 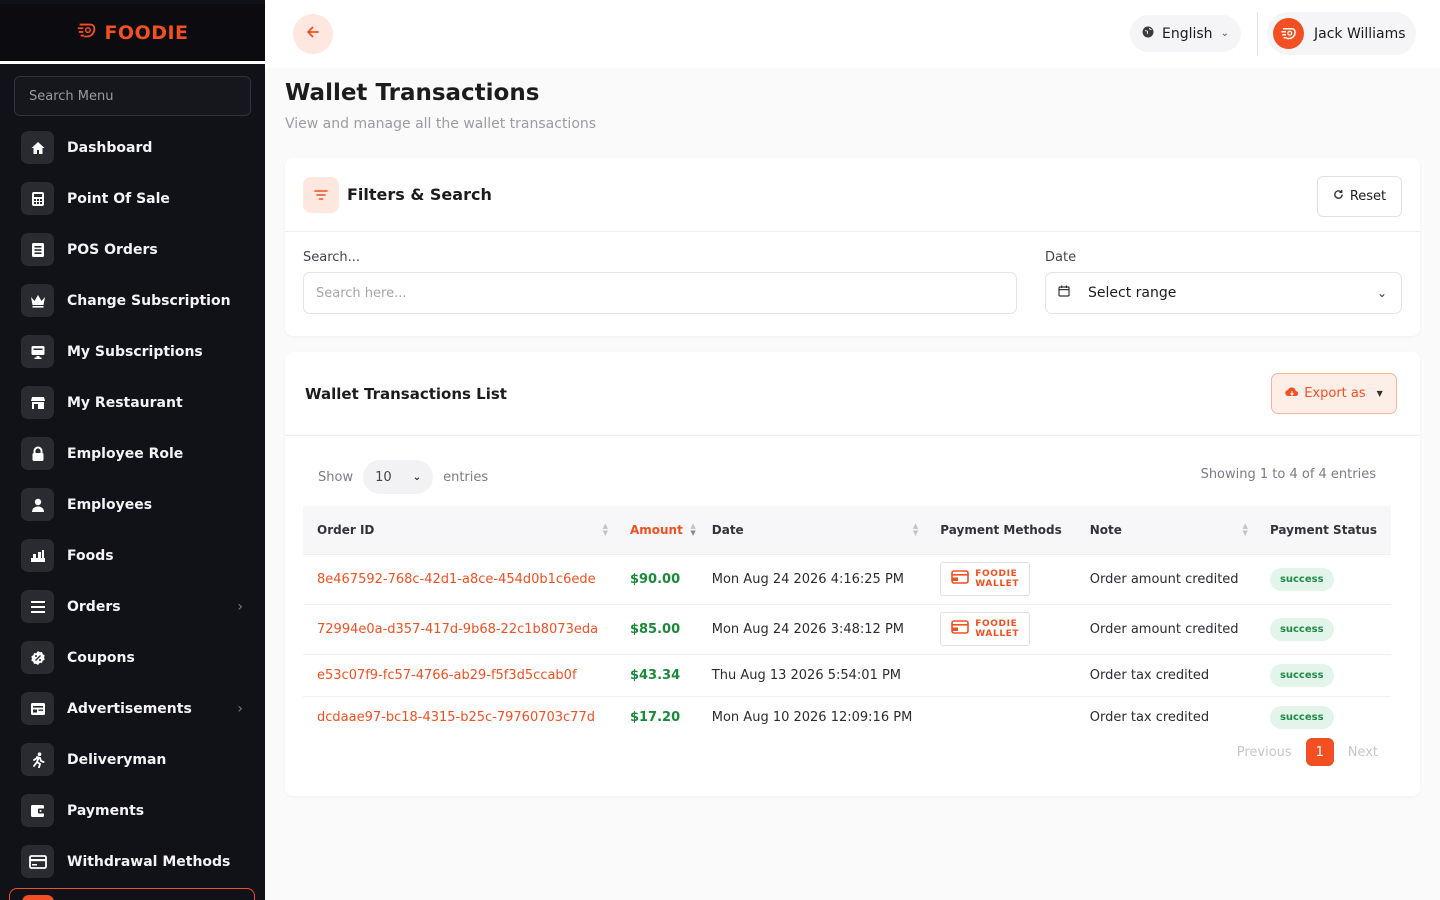 I want to click on order-id-link: 72994e0a-d357-417d-9b68-22c1b8073eda, so click(x=459, y=629).